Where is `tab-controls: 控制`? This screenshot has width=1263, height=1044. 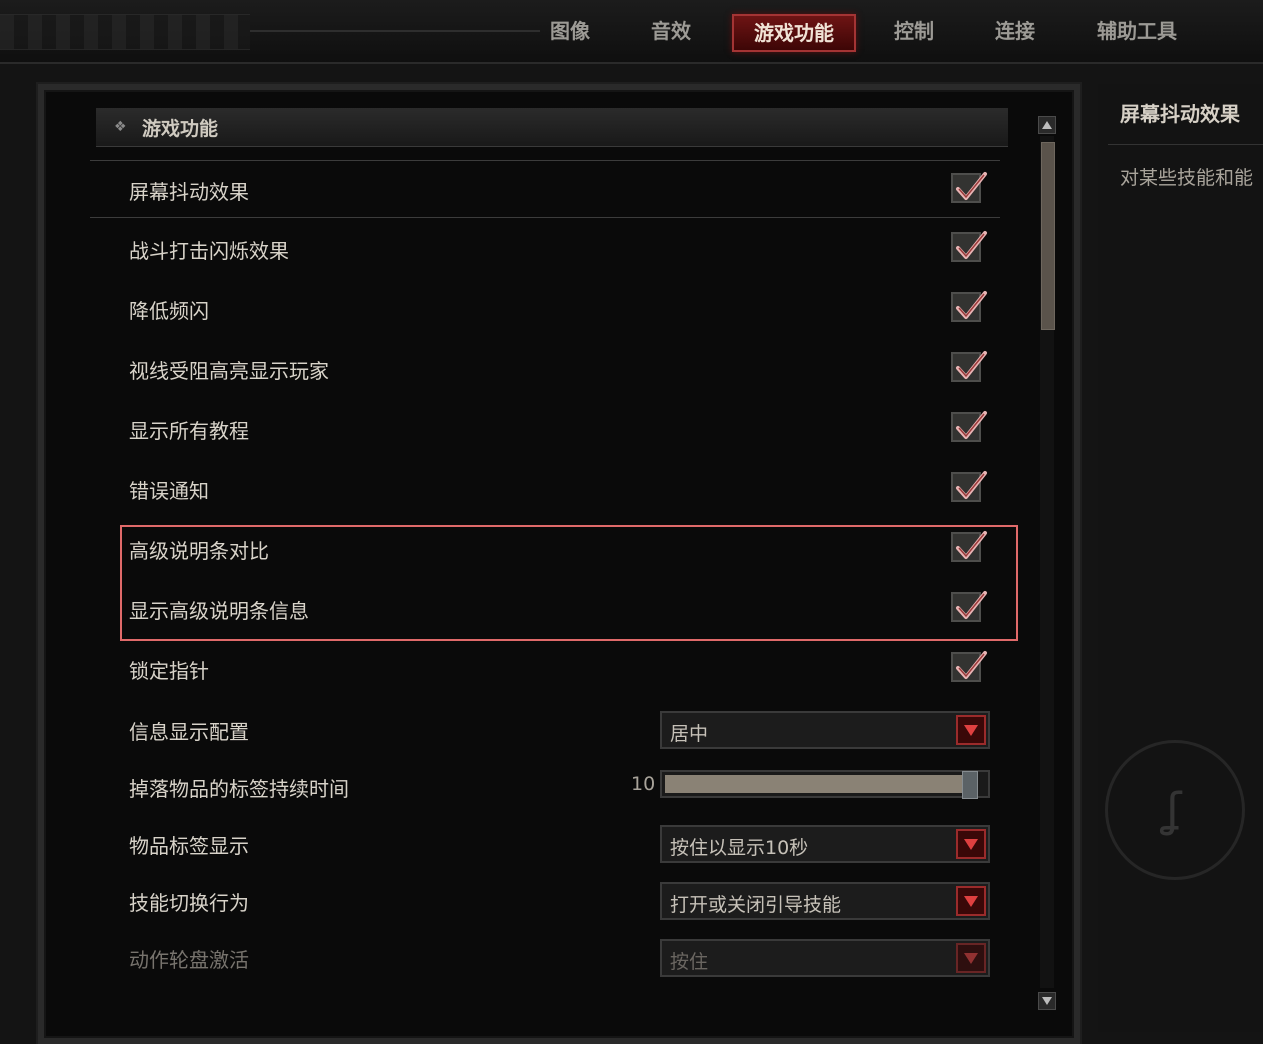
tab-controls: 控制 is located at coordinates (914, 31).